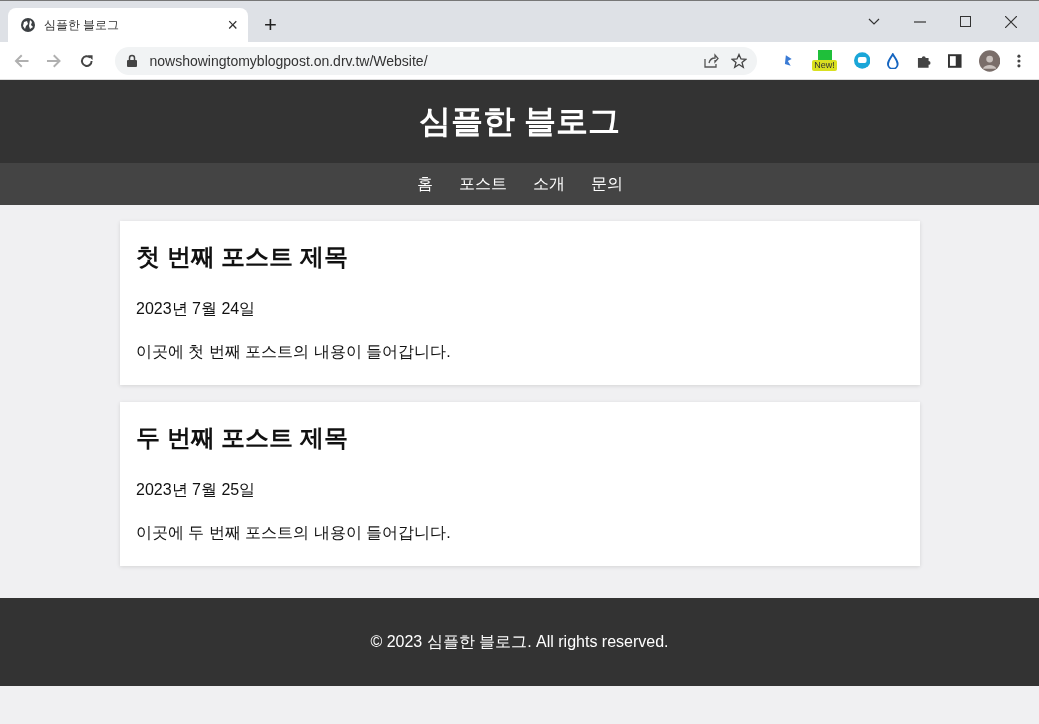 Image resolution: width=1039 pixels, height=724 pixels. Describe the element at coordinates (242, 438) in the screenshot. I see `post-title: 두 번째 포스트 제목` at that location.